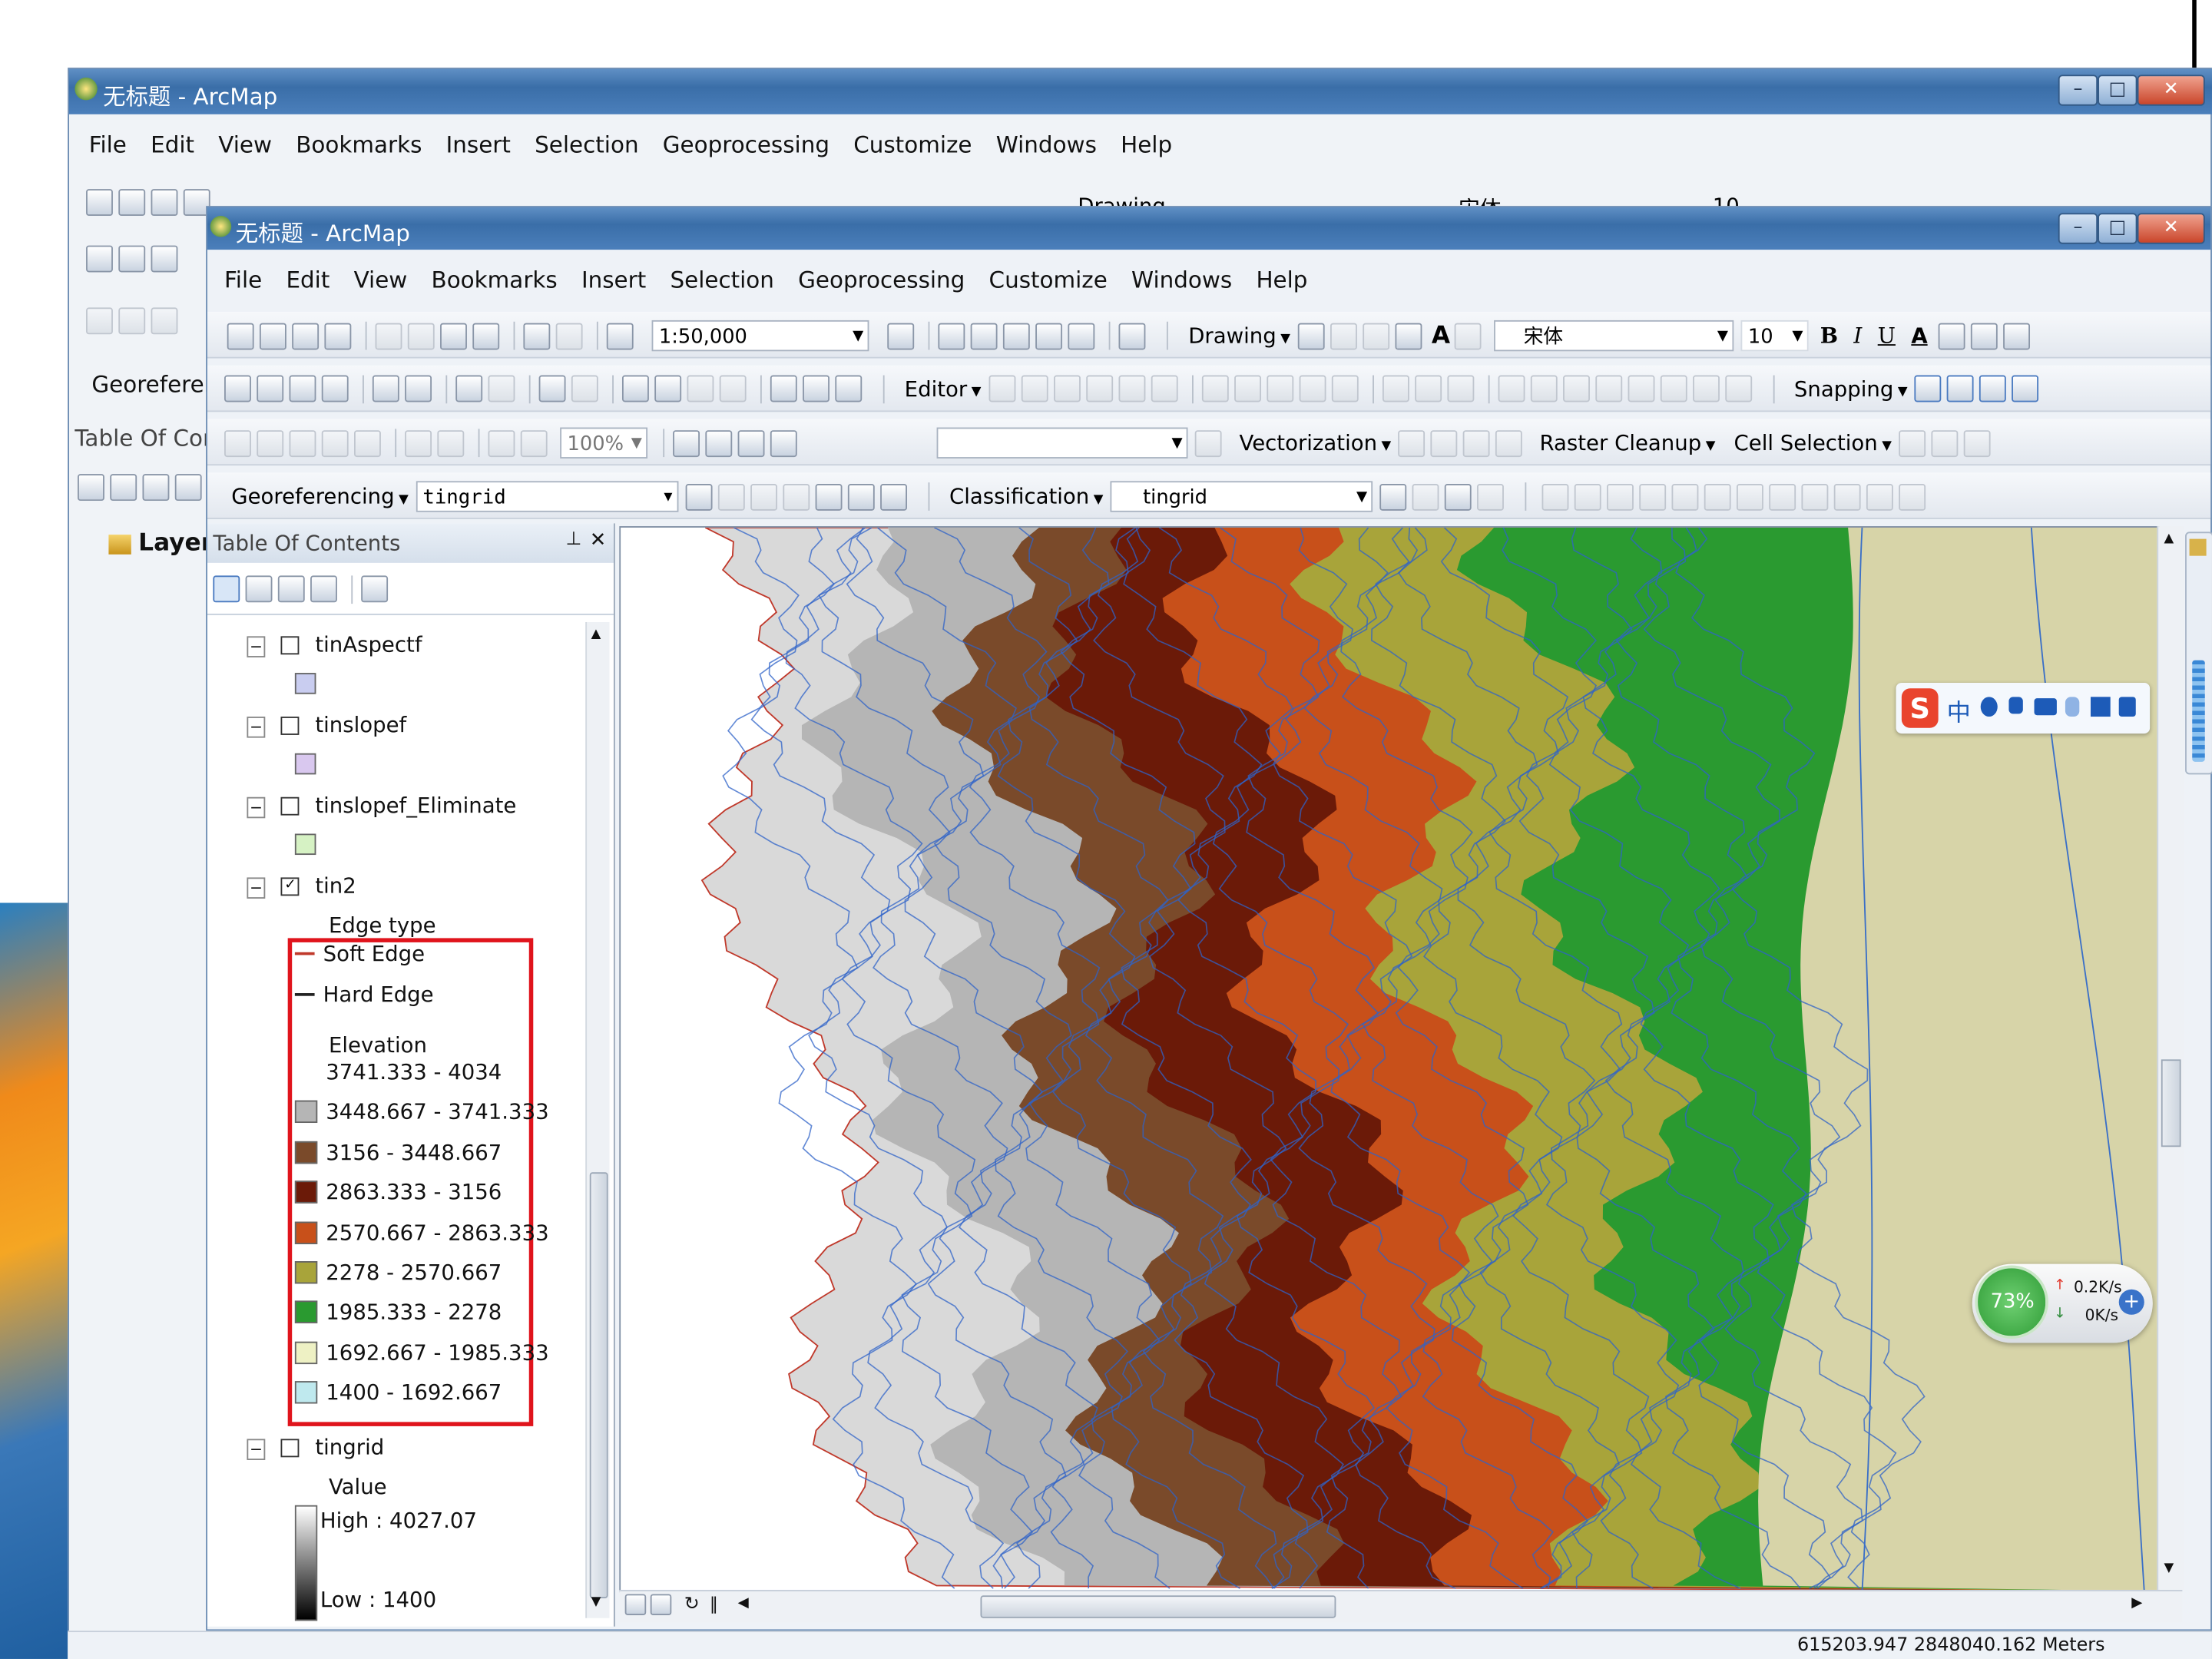 Image resolution: width=2212 pixels, height=1659 pixels. I want to click on underline-button: U, so click(1887, 336).